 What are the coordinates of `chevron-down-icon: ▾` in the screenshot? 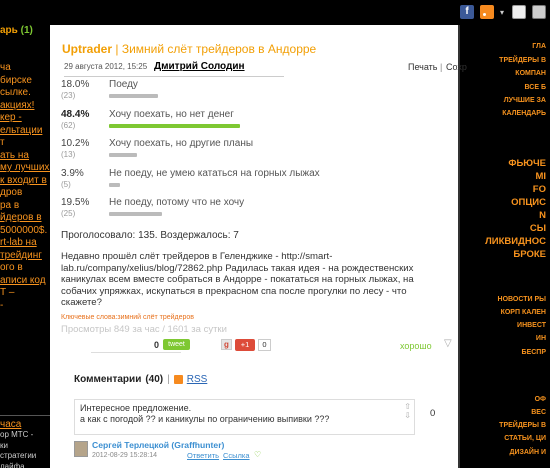 It's located at (503, 12).